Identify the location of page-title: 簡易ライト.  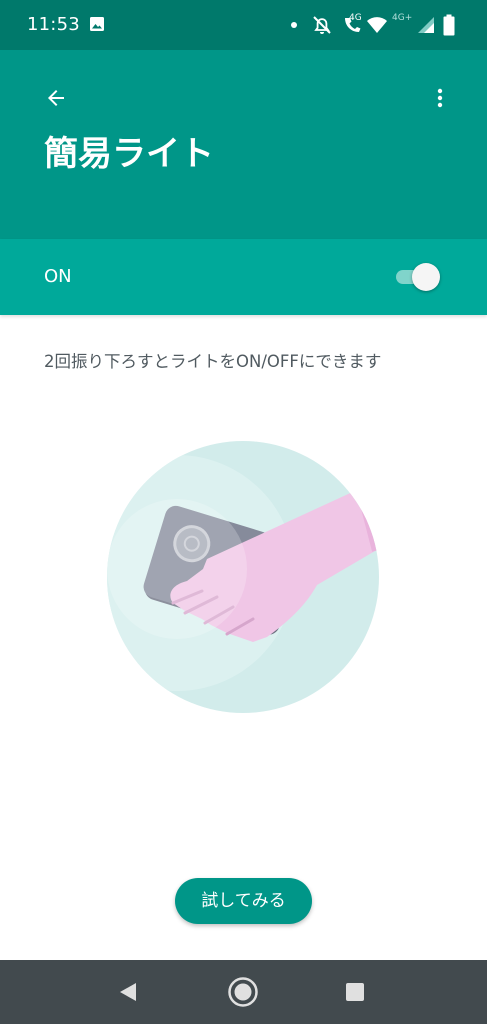
(129, 154).